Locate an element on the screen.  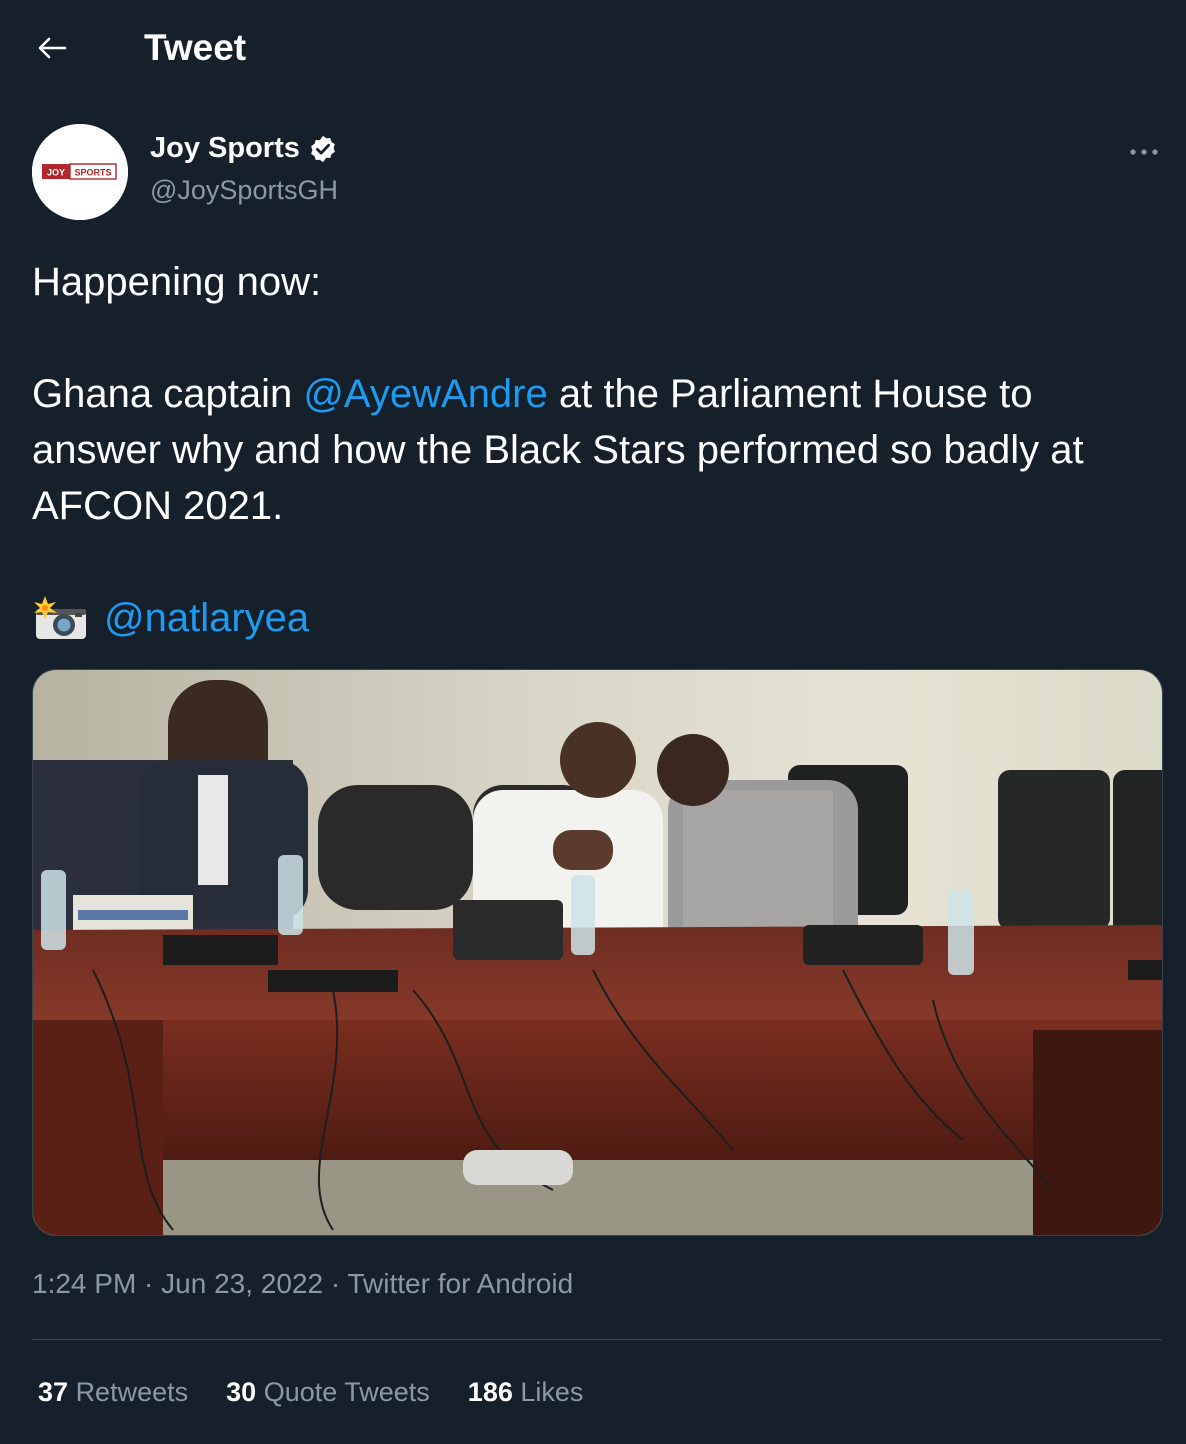
likes-count: 186 is located at coordinates (490, 1392).